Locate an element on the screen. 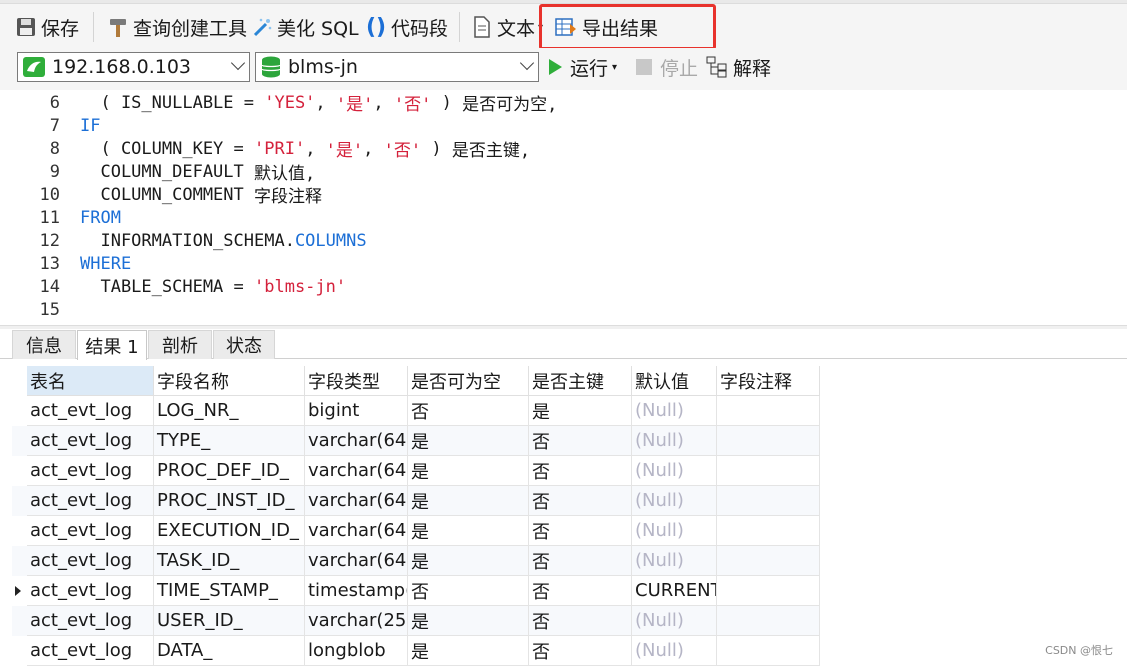  table-cell: TASK_ID_ is located at coordinates (229, 561).